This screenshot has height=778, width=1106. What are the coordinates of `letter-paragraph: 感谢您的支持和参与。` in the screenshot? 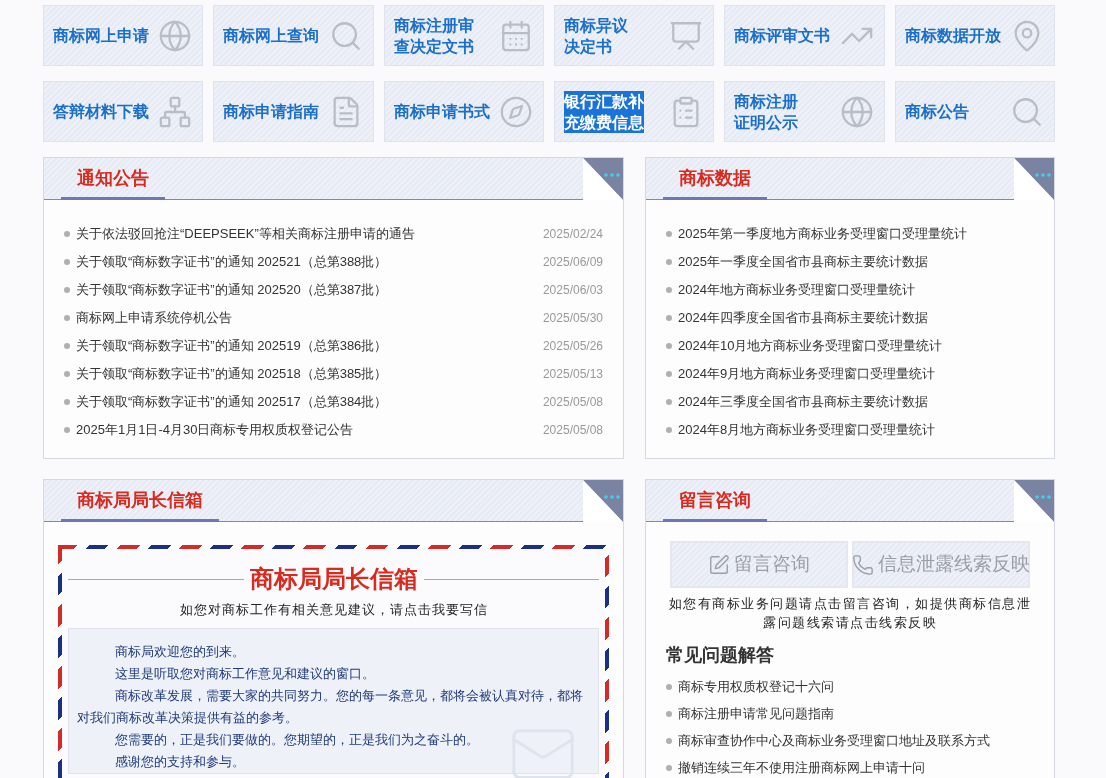 It's located at (179, 761).